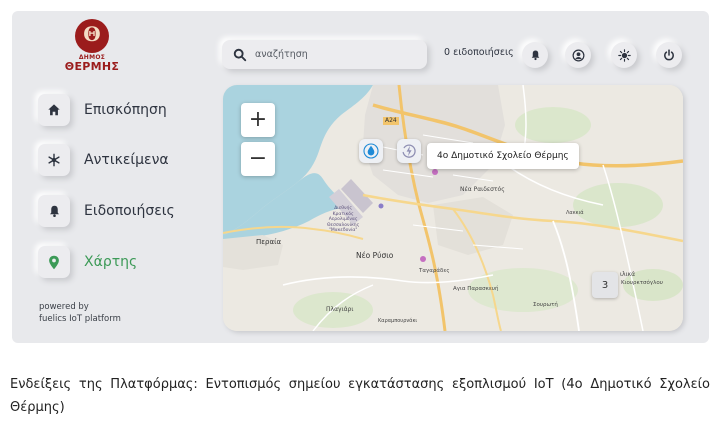  Describe the element at coordinates (545, 305) in the screenshot. I see `map-label-souroti: Σουρωτή` at that location.